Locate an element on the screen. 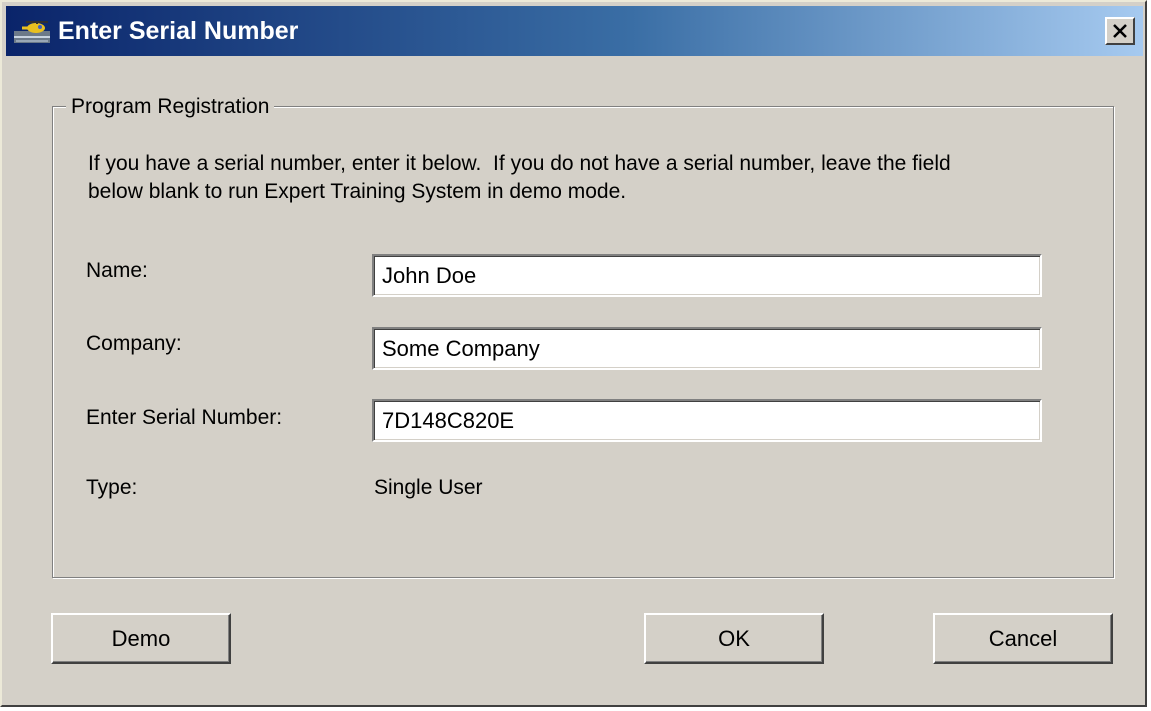 This screenshot has width=1151, height=711. name-label: Name: is located at coordinates (117, 270).